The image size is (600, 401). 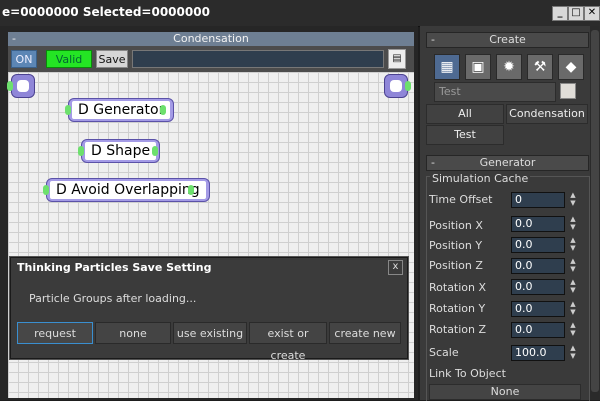 What do you see at coordinates (480, 178) in the screenshot?
I see `group-label: Simulation Cache` at bounding box center [480, 178].